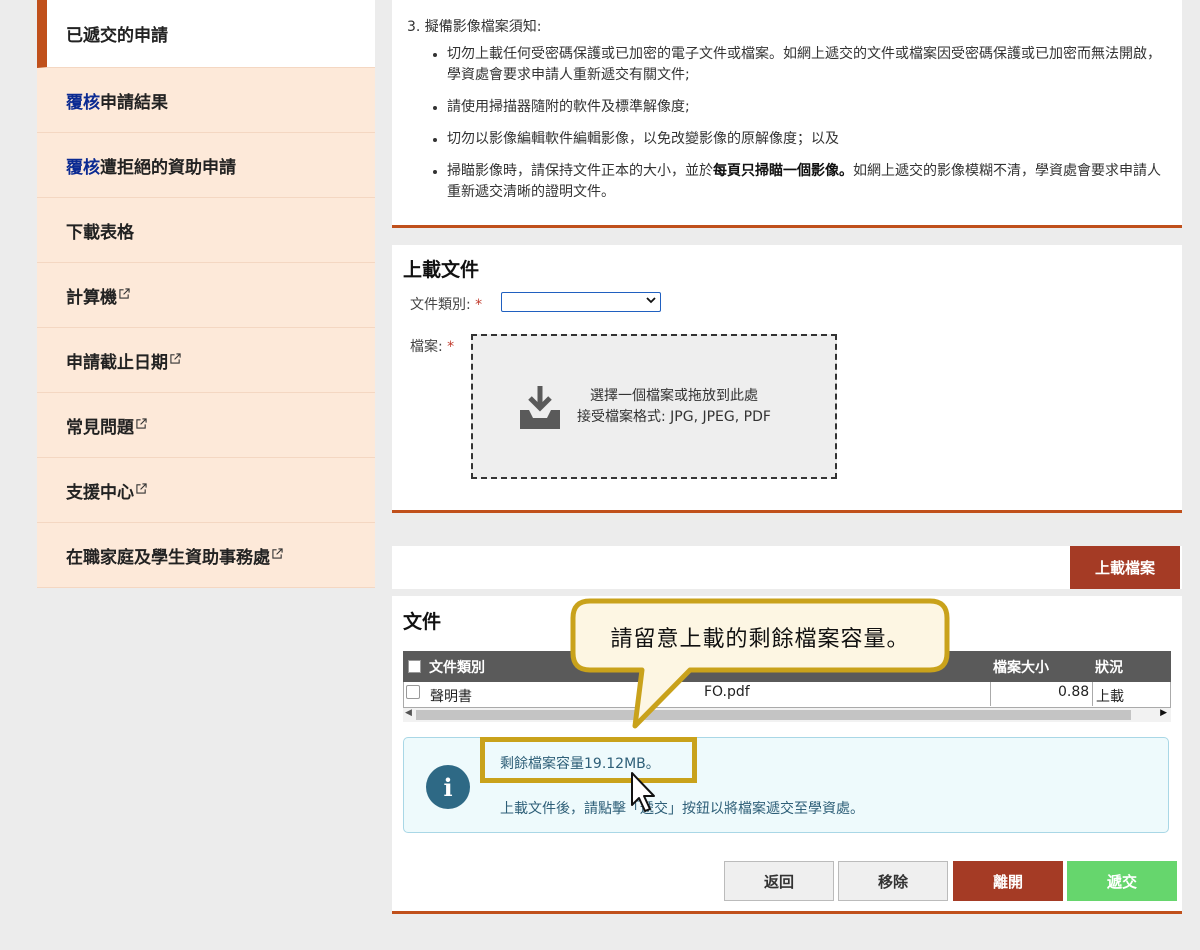 The height and width of the screenshot is (950, 1200). What do you see at coordinates (651, 301) in the screenshot?
I see `chevron-down-icon` at bounding box center [651, 301].